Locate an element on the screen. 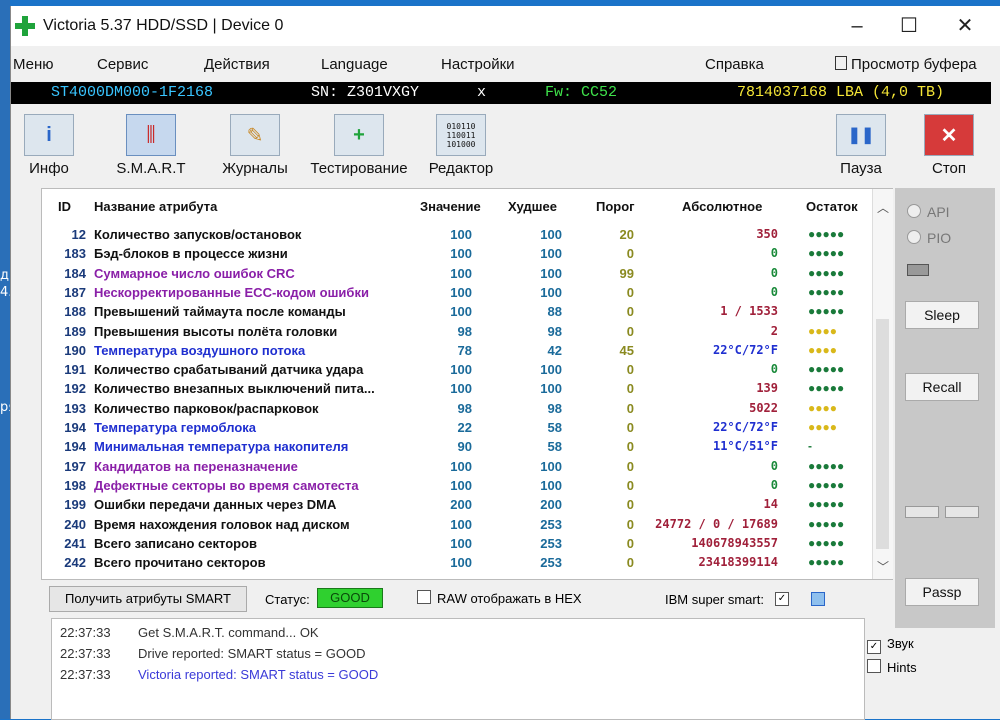  minimize-button: – is located at coordinates (857, 26).